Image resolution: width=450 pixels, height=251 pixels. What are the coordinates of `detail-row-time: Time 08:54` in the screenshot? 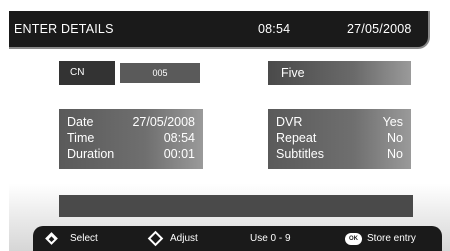 It's located at (131, 139).